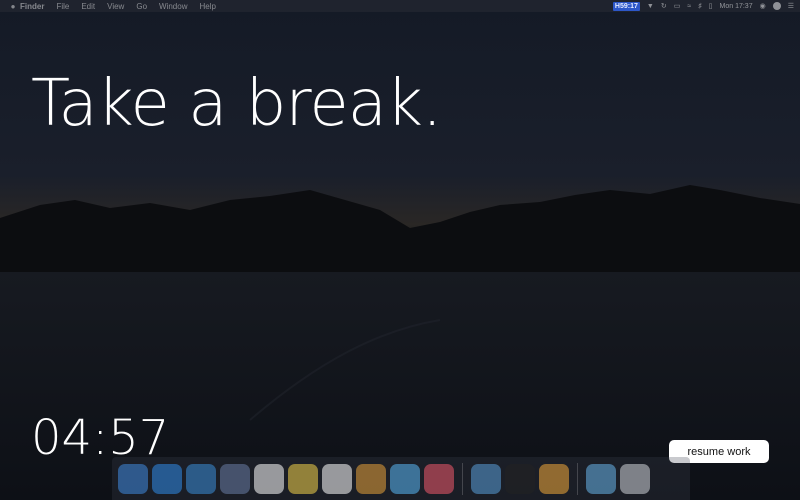  Describe the element at coordinates (173, 6) in the screenshot. I see `menu-window: Window` at that location.